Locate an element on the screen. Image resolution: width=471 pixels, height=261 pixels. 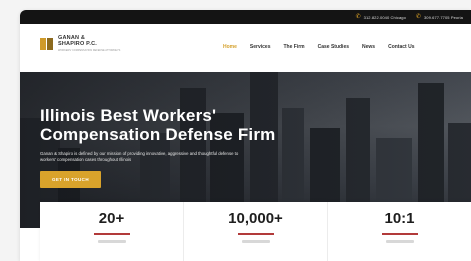
stat-value: 10:1 is located at coordinates (399, 218).